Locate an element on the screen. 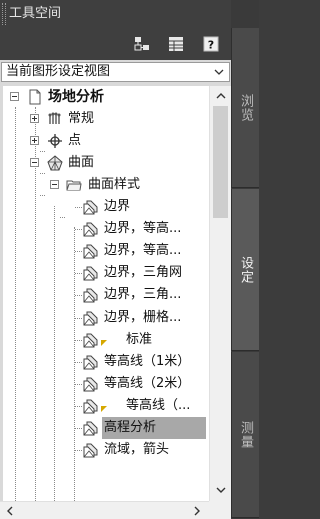  tree-item-surface-styles: 曲面样式 is located at coordinates (104, 185).